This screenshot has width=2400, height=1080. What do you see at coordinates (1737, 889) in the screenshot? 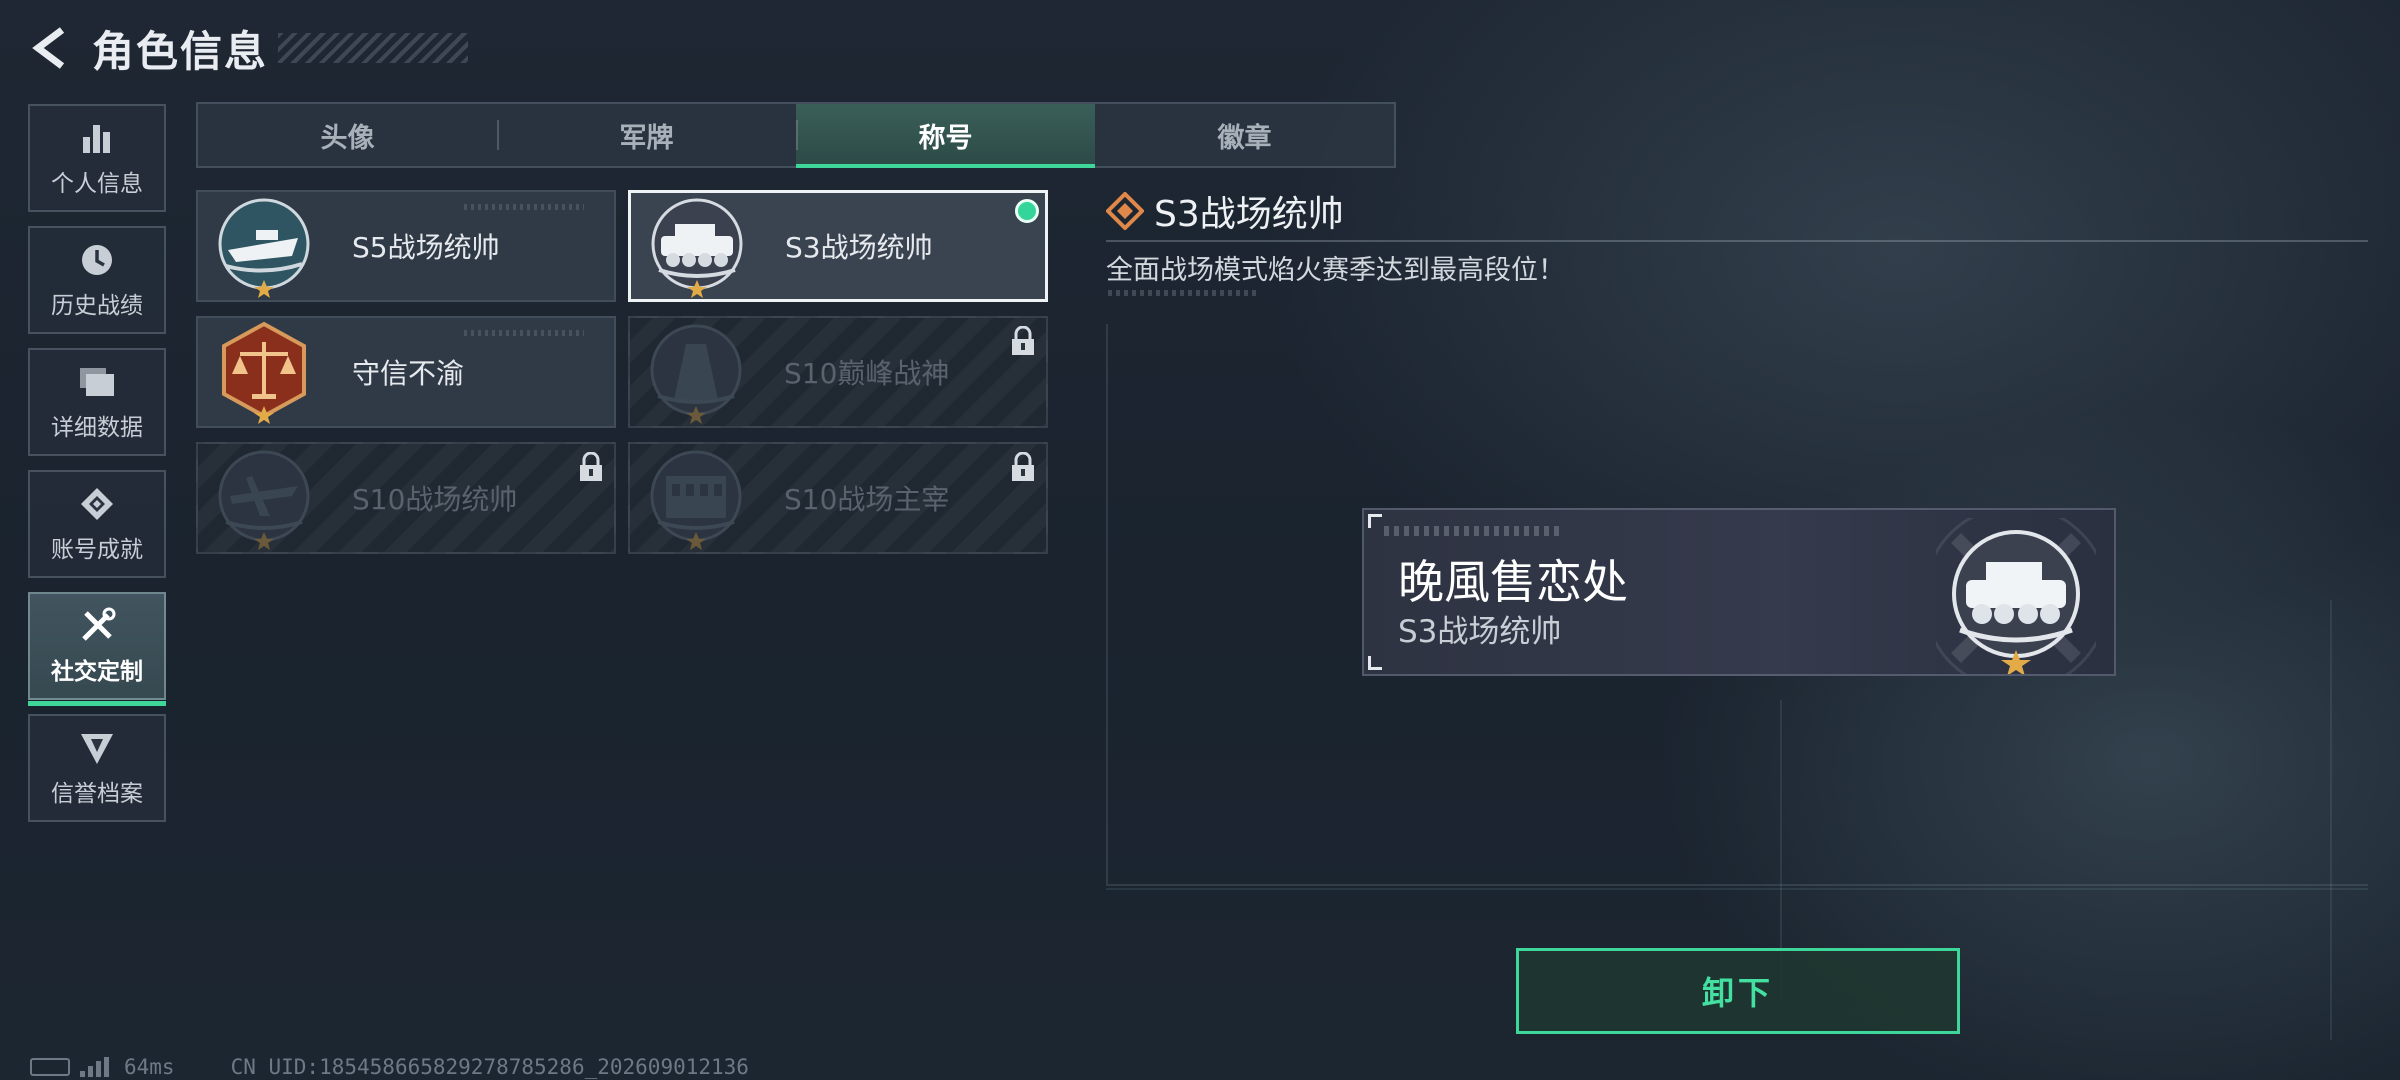
I see `bg-grid-line` at bounding box center [1737, 889].